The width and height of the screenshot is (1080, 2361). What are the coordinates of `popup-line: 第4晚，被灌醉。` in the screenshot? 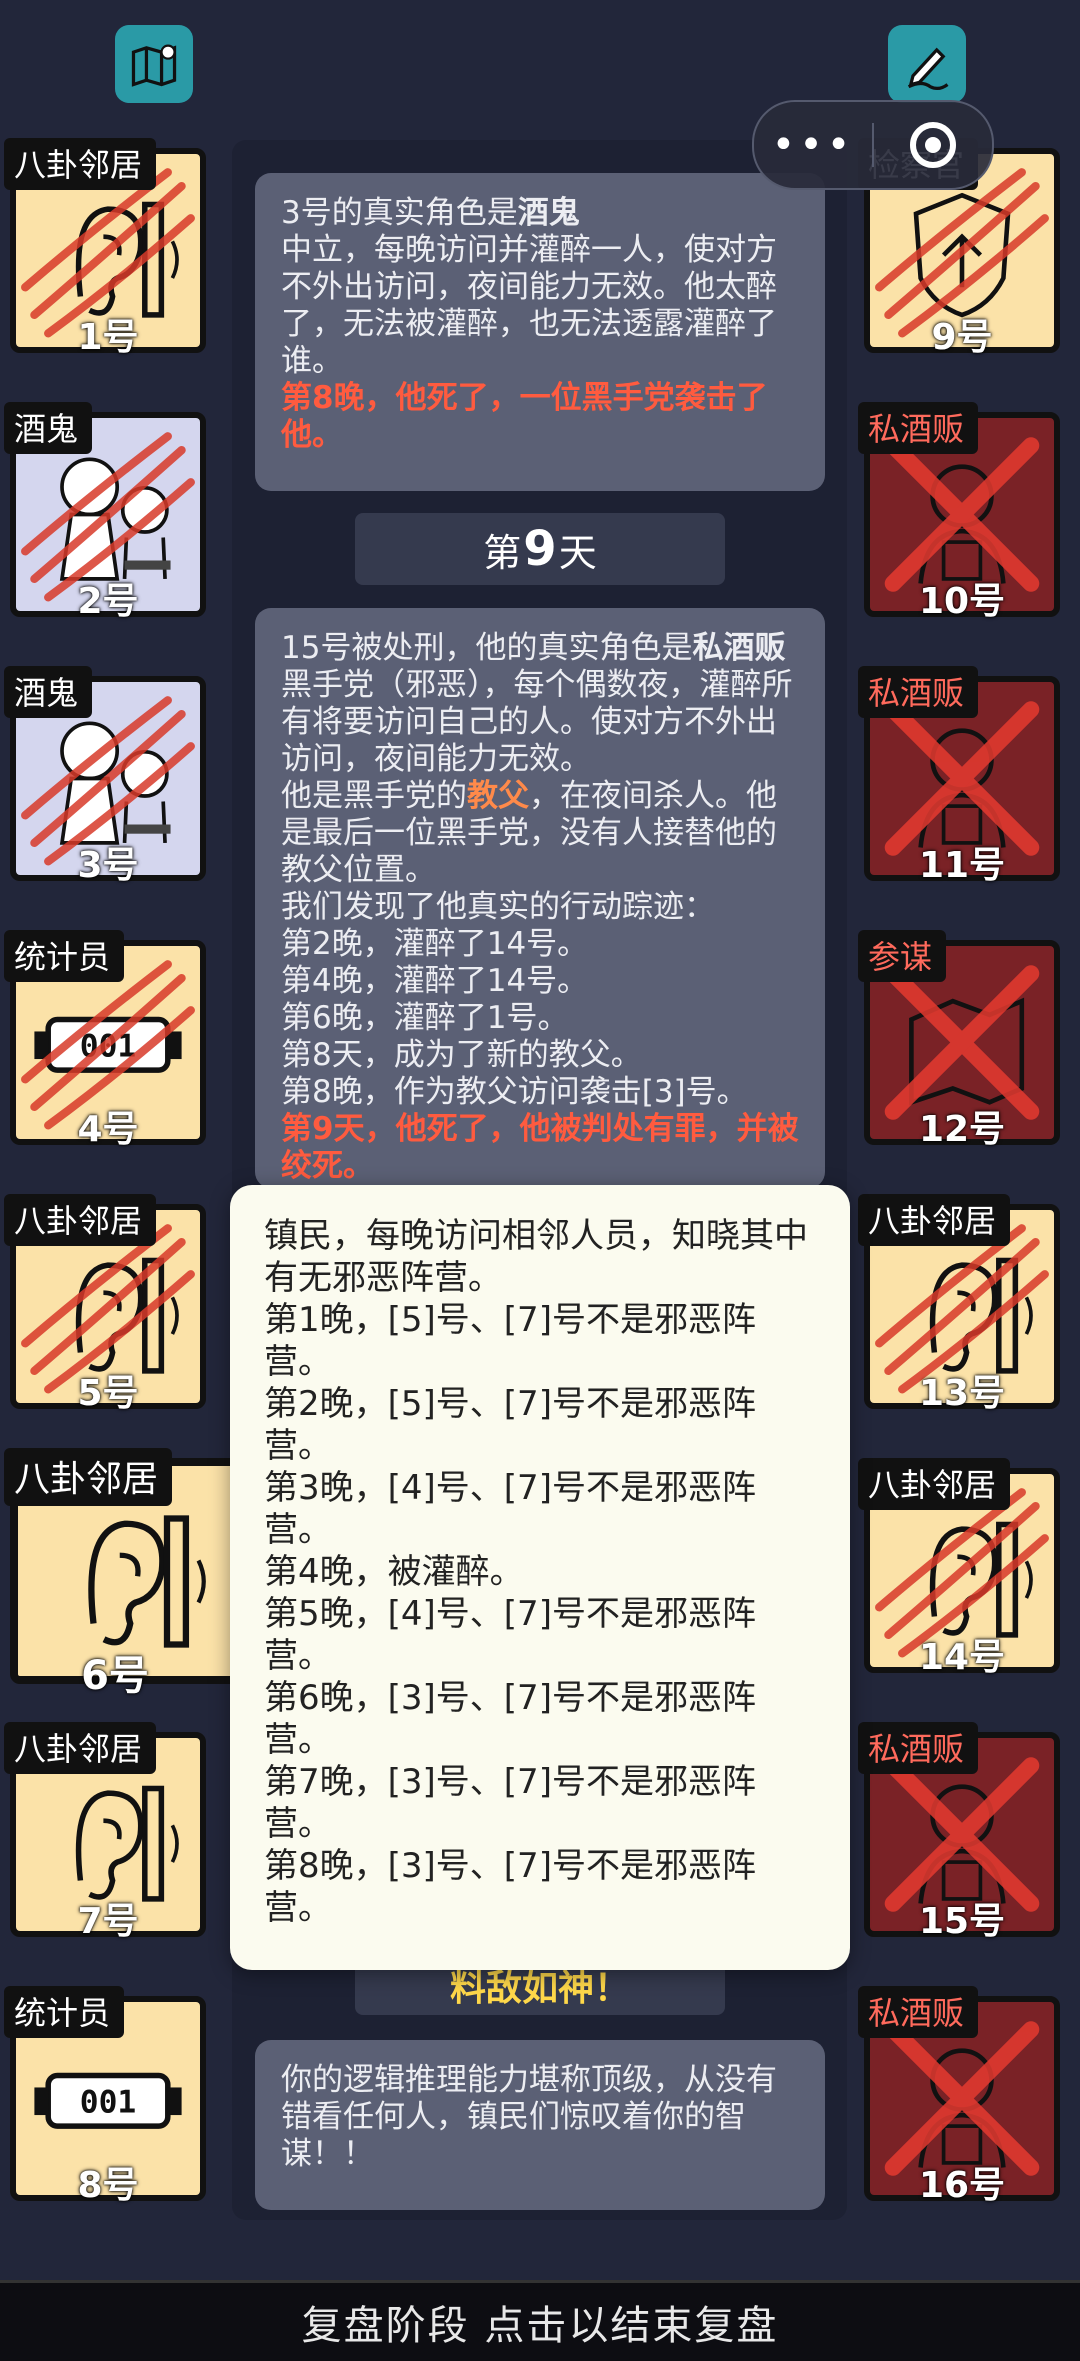 It's located at (394, 1572).